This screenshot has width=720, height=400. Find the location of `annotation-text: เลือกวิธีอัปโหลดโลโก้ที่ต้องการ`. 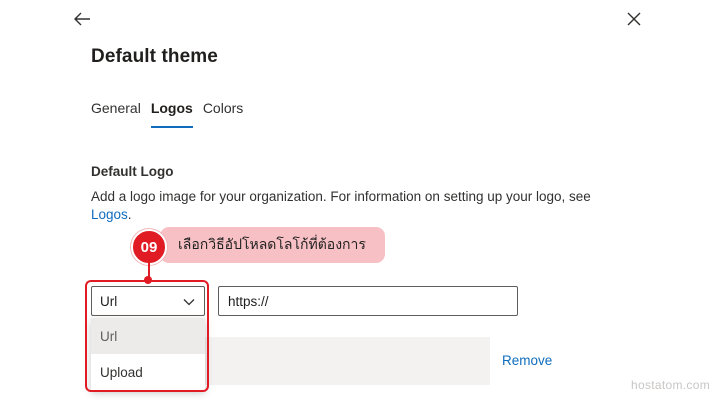

annotation-text: เลือกวิธีอัปโหลดโลโก้ที่ต้องการ is located at coordinates (272, 244).